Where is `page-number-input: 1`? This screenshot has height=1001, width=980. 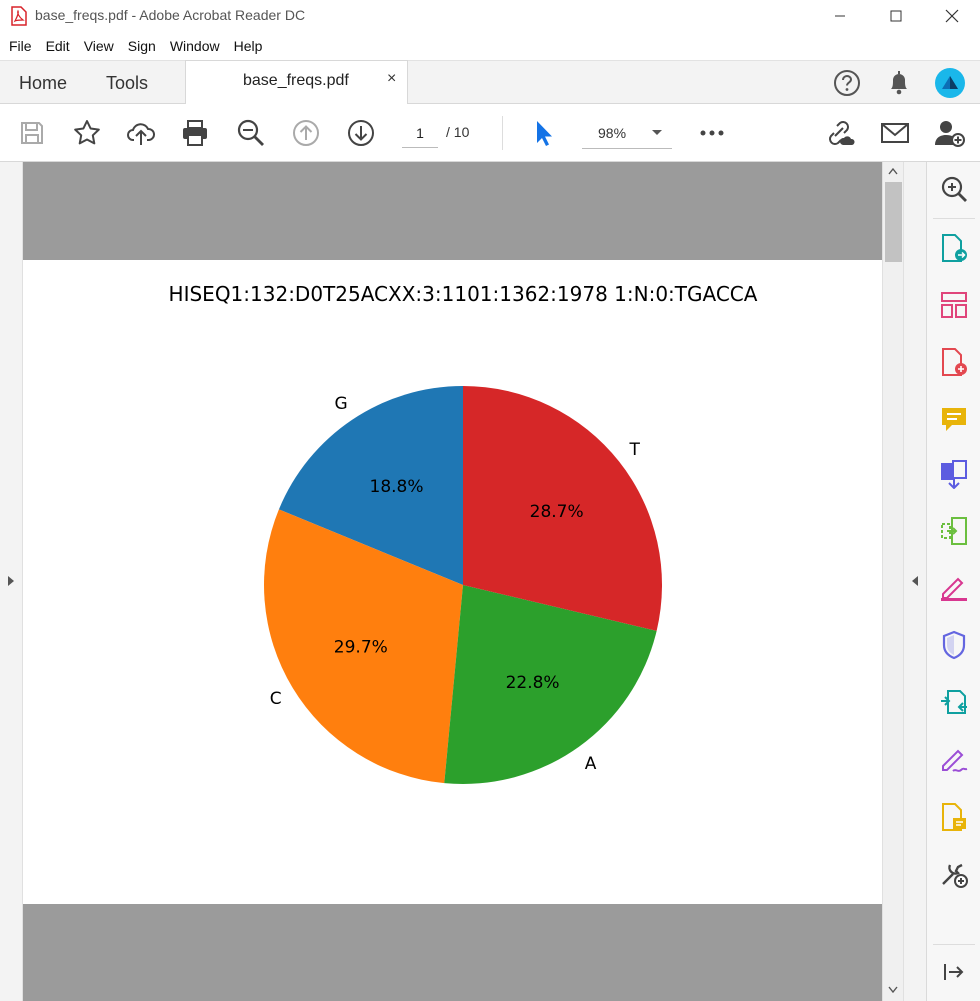
page-number-input: 1 is located at coordinates (420, 133).